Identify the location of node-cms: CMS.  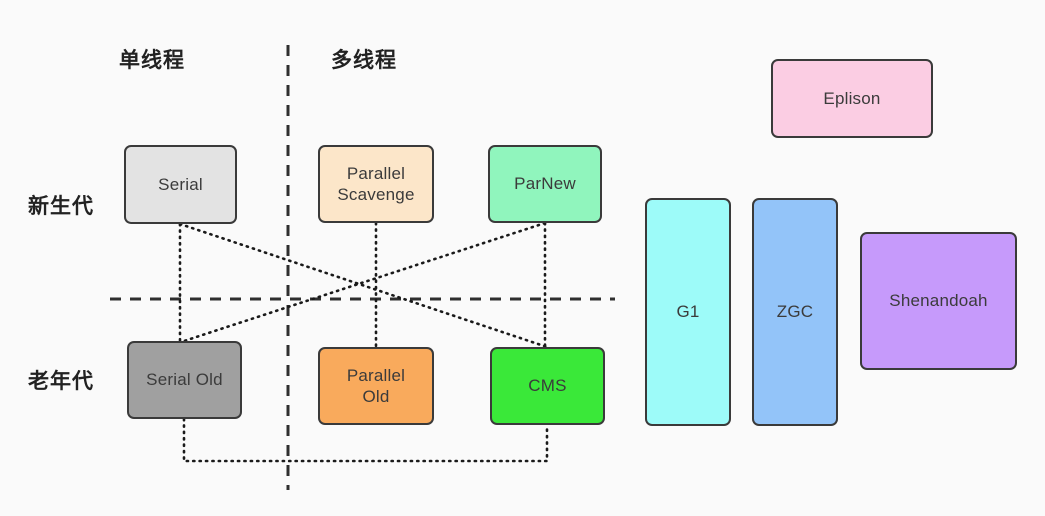
(547, 386).